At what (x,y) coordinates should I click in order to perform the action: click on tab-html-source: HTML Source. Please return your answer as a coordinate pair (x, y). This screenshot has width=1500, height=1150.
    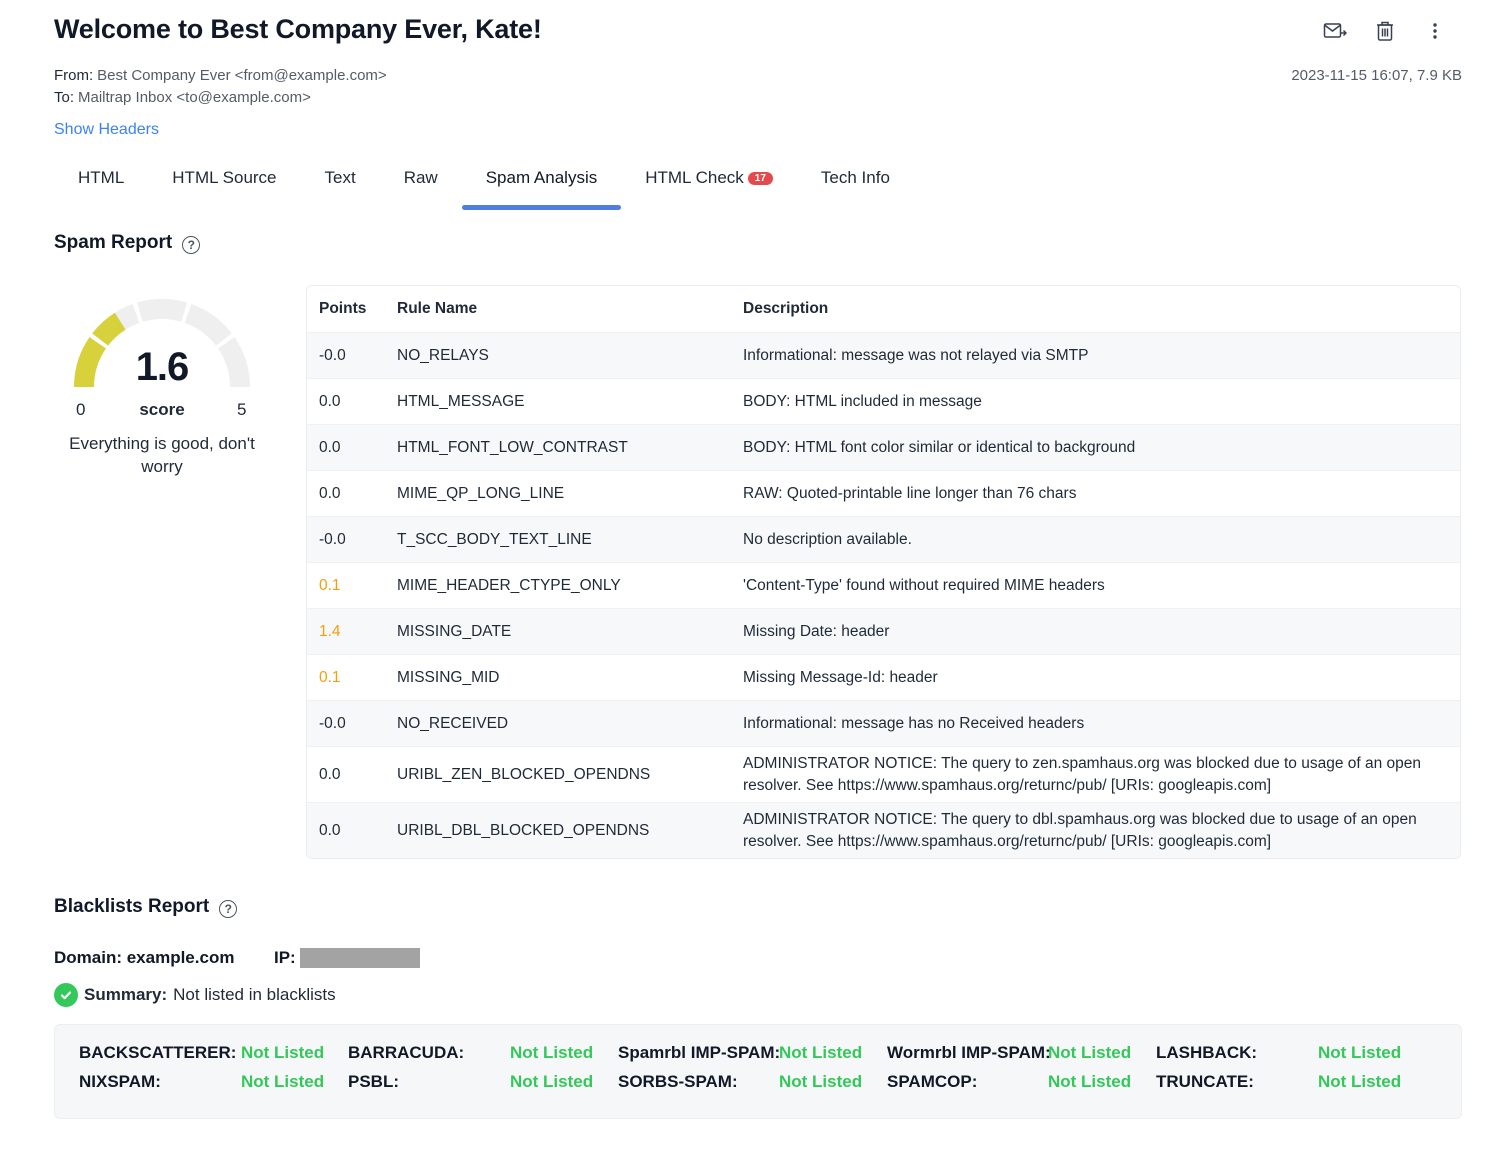
    Looking at the image, I should click on (224, 186).